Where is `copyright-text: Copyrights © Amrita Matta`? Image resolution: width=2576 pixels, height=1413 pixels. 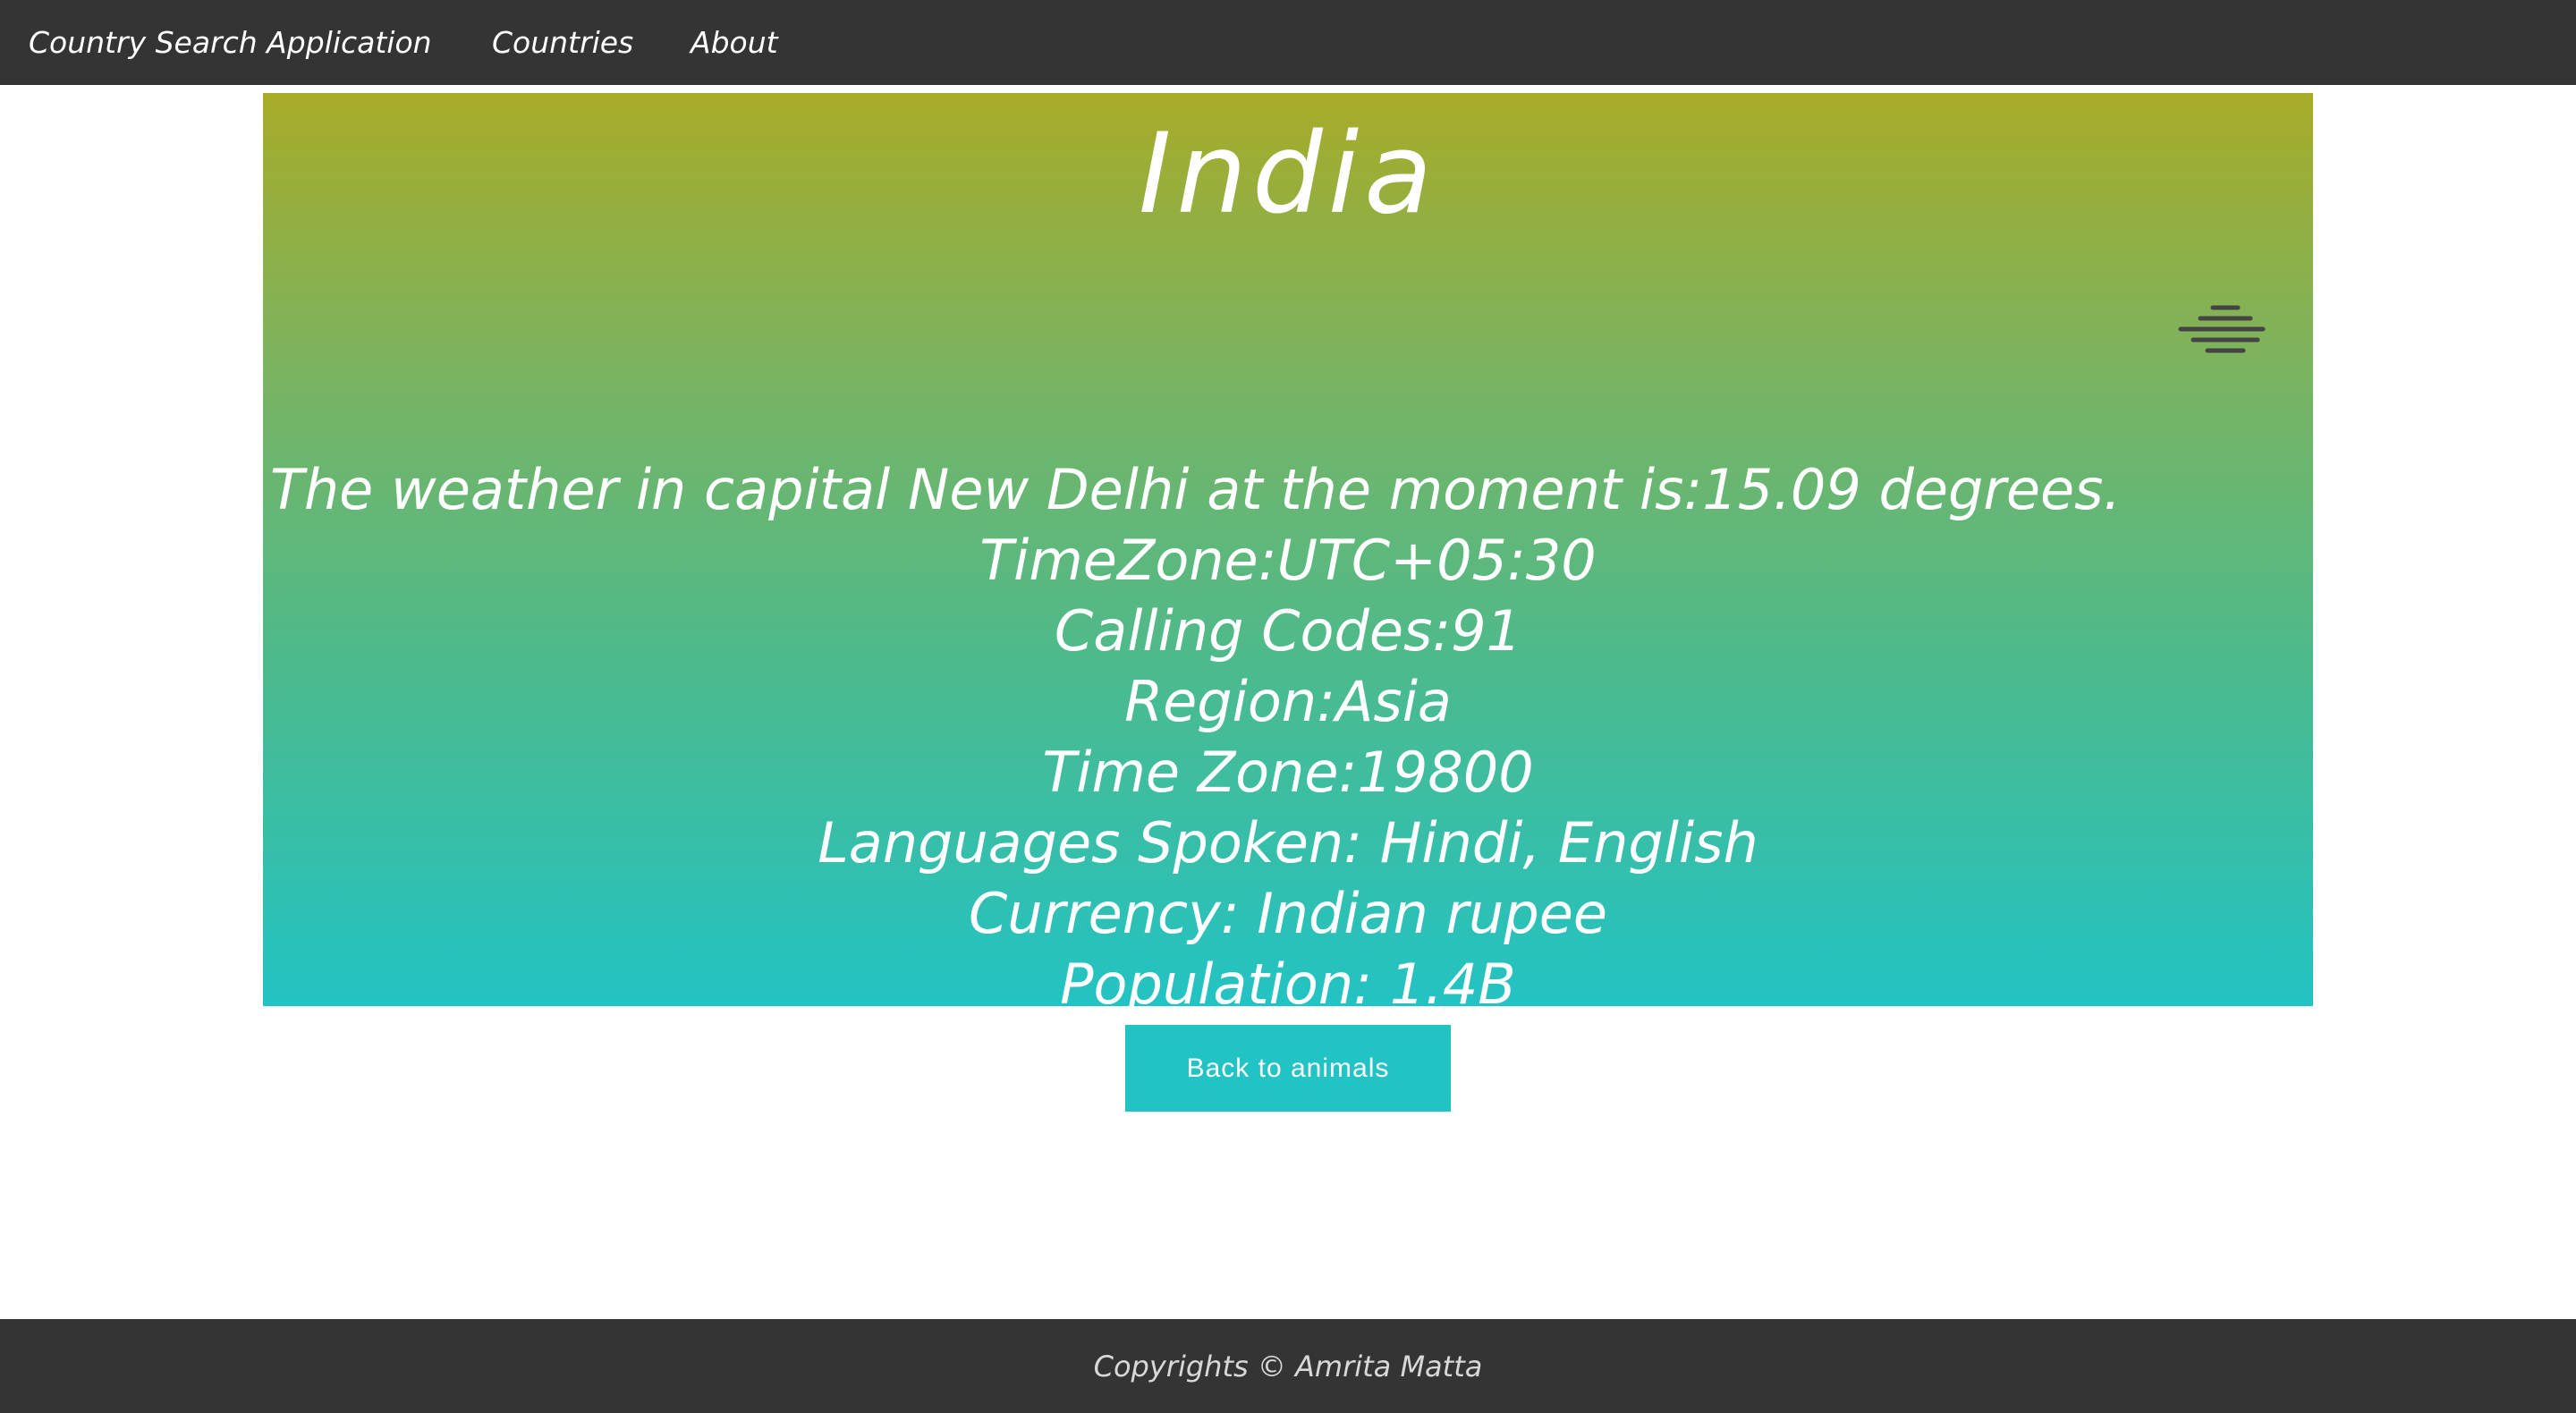
copyright-text: Copyrights © Amrita Matta is located at coordinates (1288, 1366).